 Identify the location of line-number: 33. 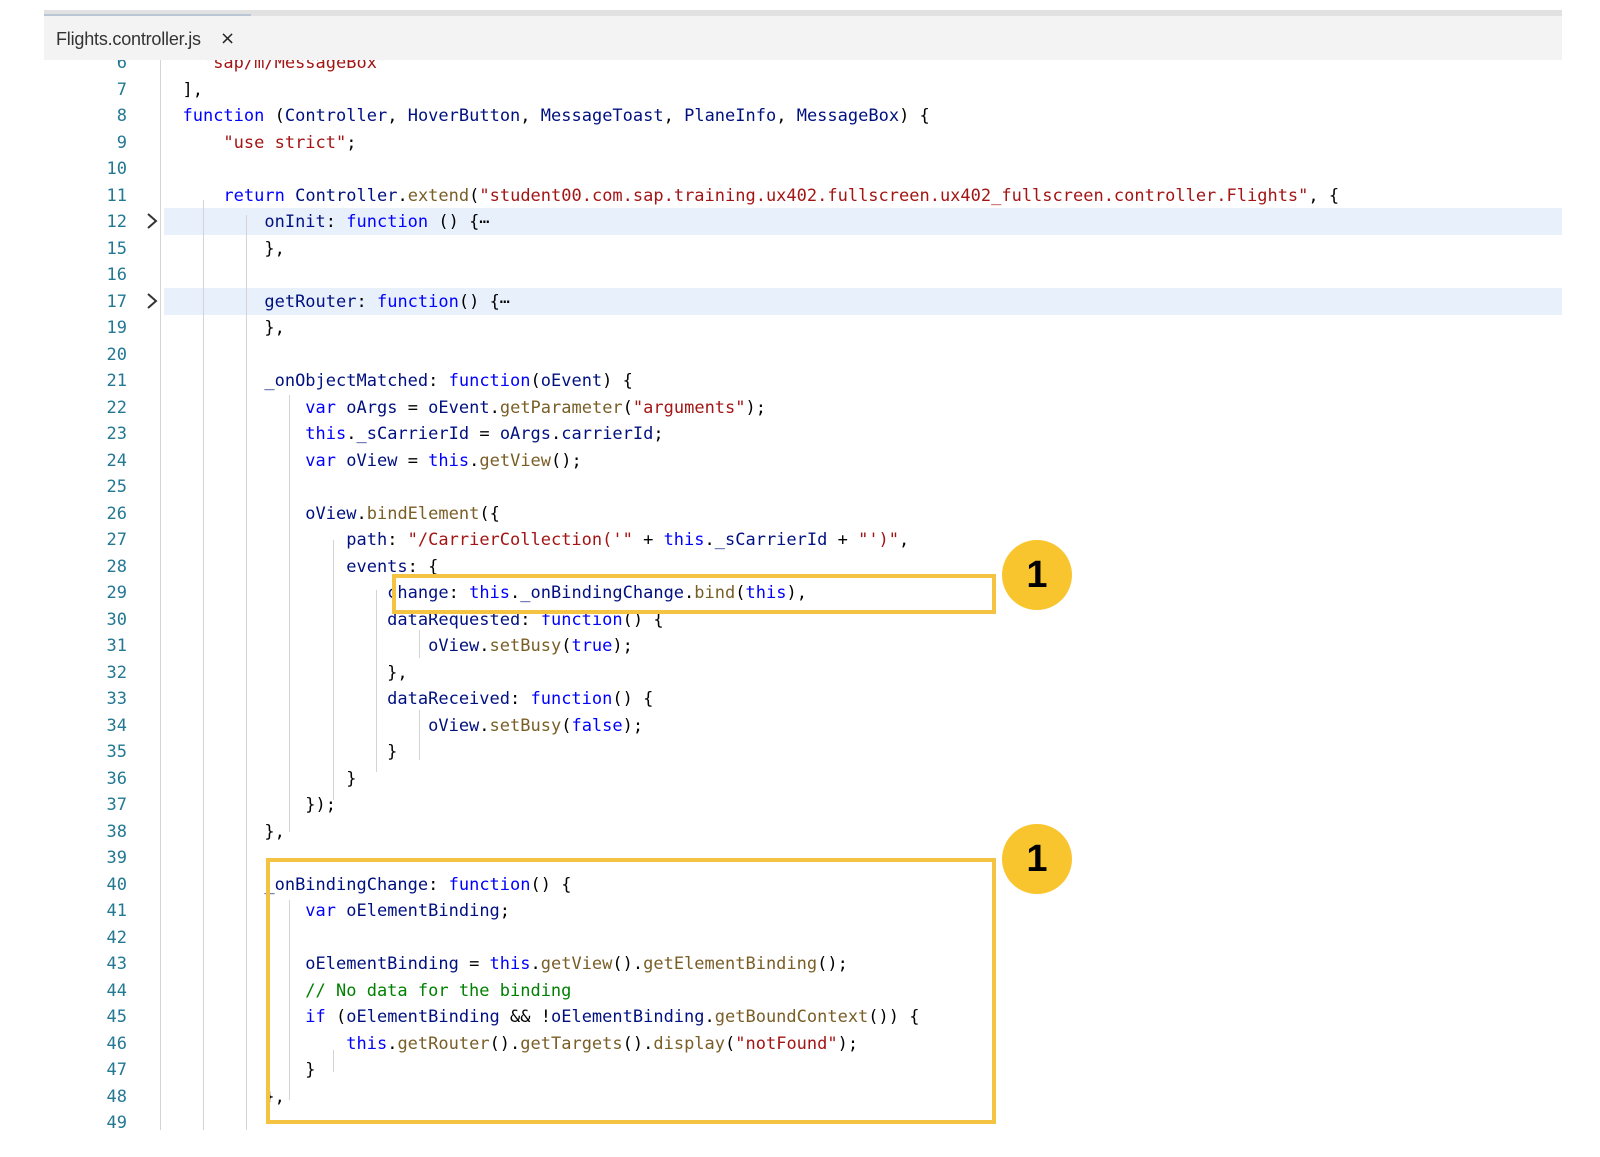
(116, 699).